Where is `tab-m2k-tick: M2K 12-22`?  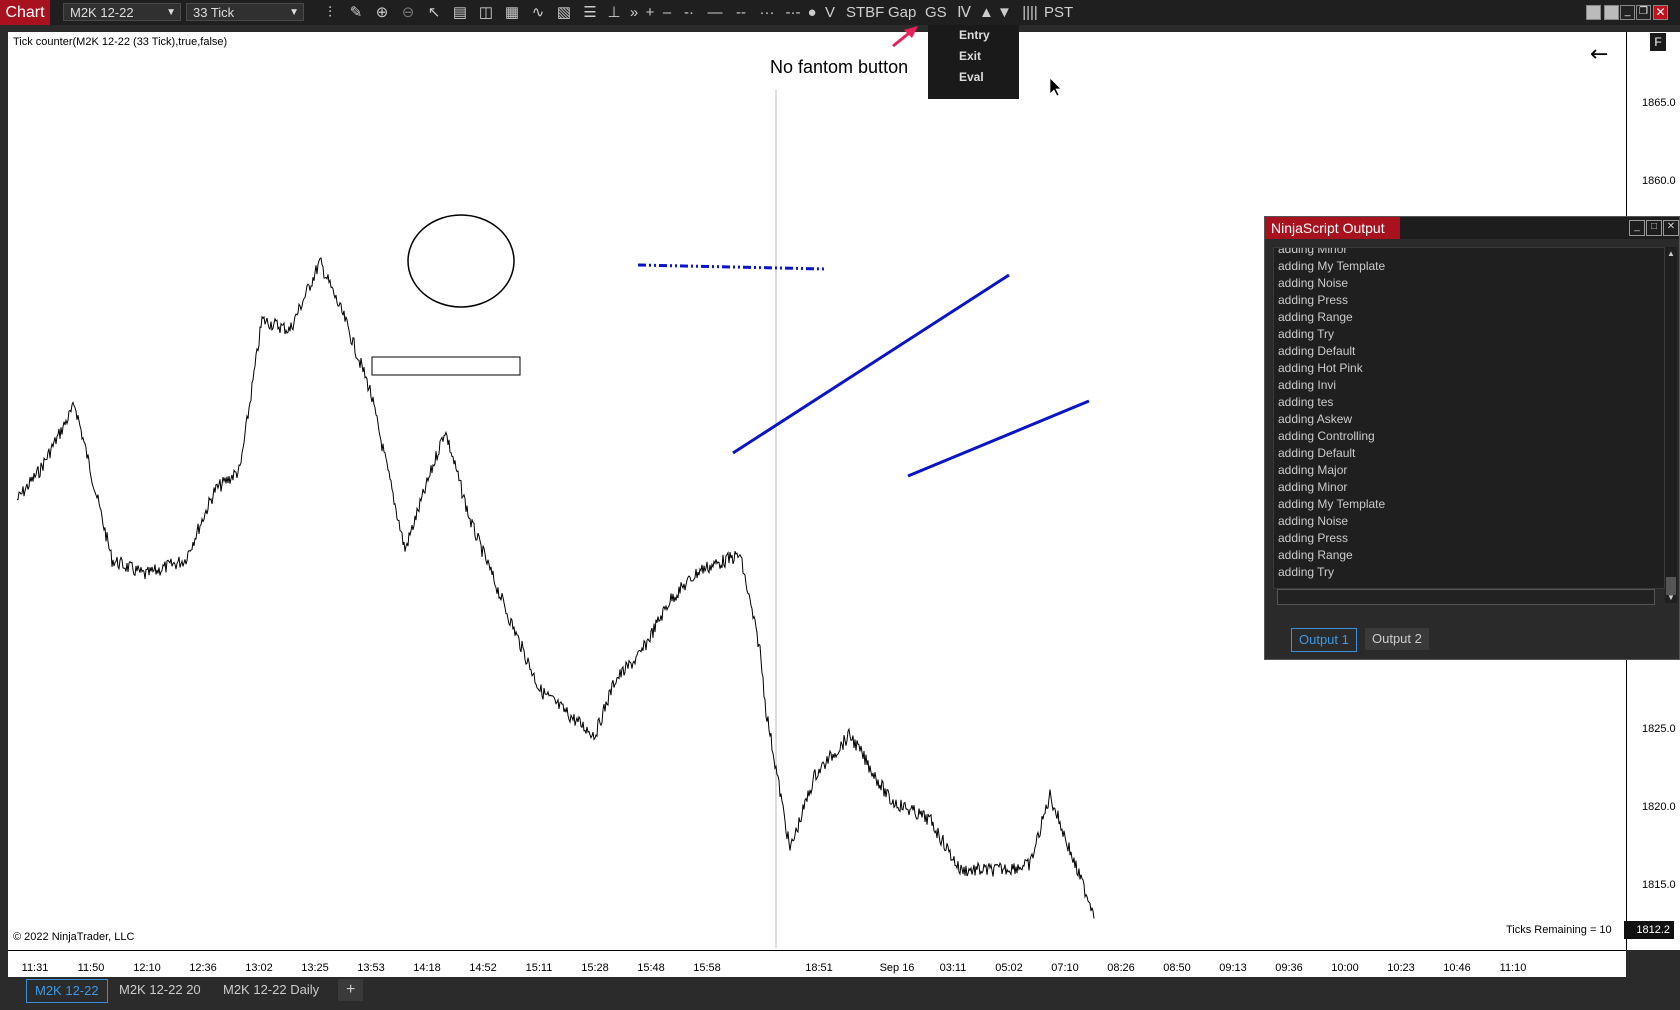
tab-m2k-tick: M2K 12-22 is located at coordinates (67, 991).